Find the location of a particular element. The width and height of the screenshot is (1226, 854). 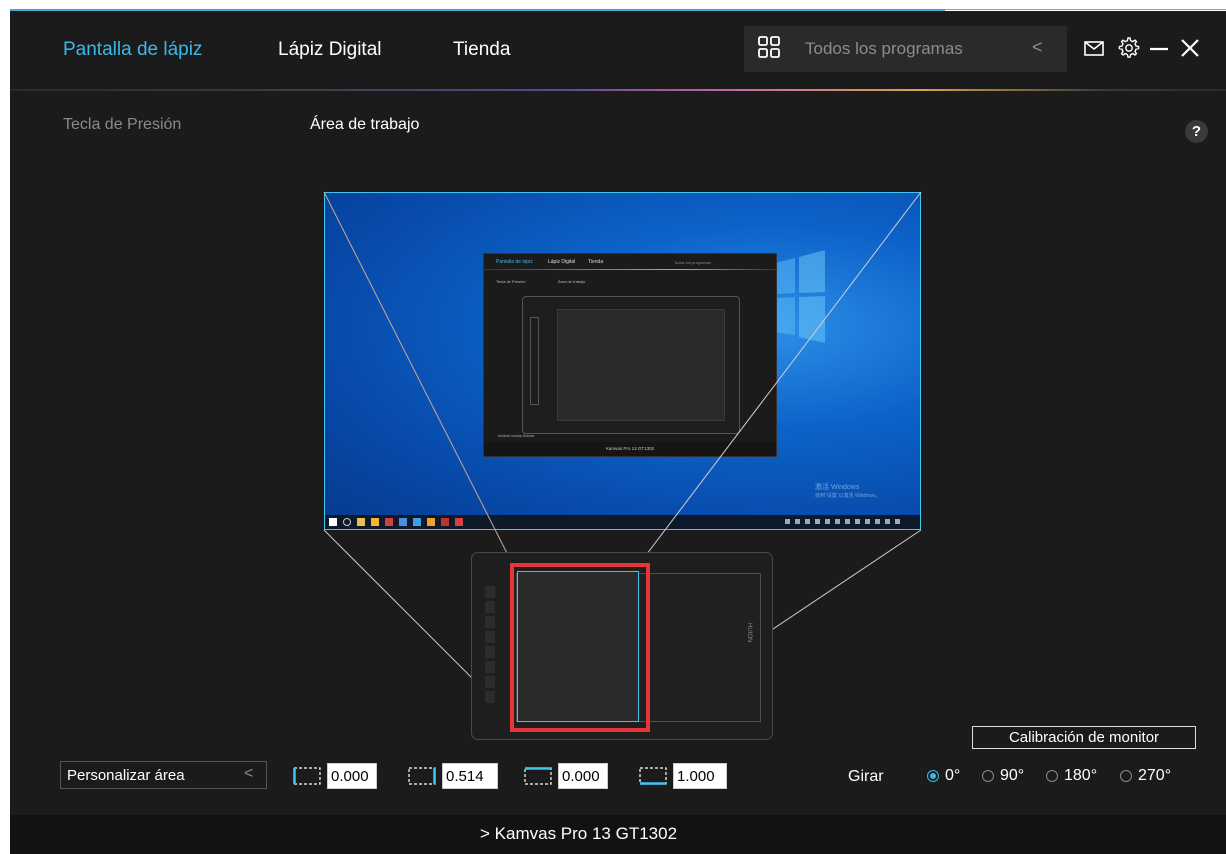

work-area-highlight is located at coordinates (580, 647).